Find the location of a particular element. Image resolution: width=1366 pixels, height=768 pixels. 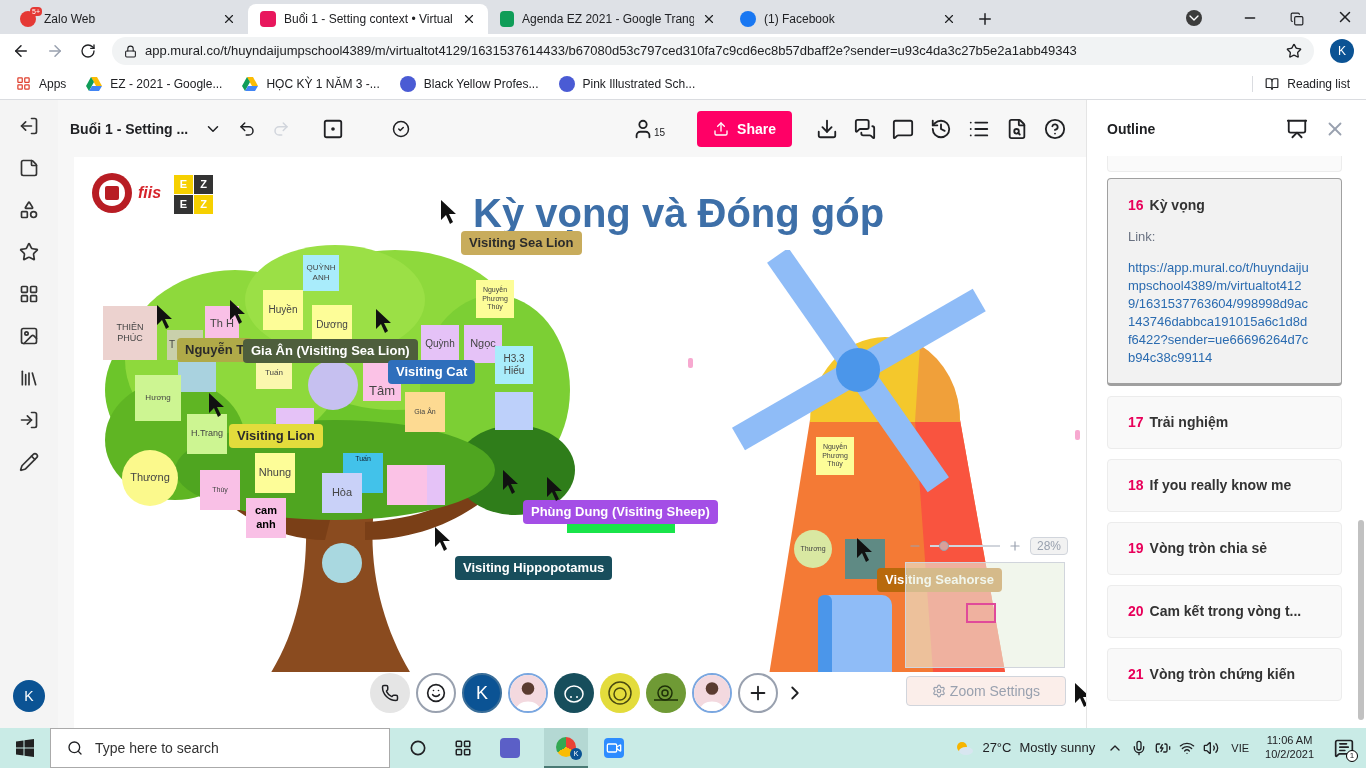

shapes-icon is located at coordinates (29, 210).